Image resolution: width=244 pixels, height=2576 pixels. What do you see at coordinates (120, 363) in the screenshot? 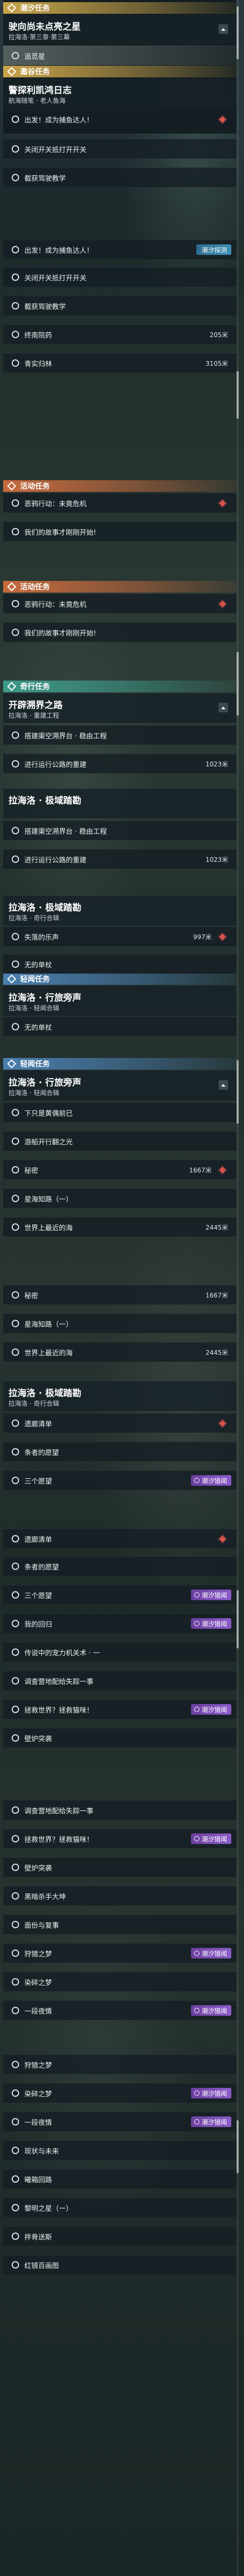
I see `task-row: 青实归林 3105米` at bounding box center [120, 363].